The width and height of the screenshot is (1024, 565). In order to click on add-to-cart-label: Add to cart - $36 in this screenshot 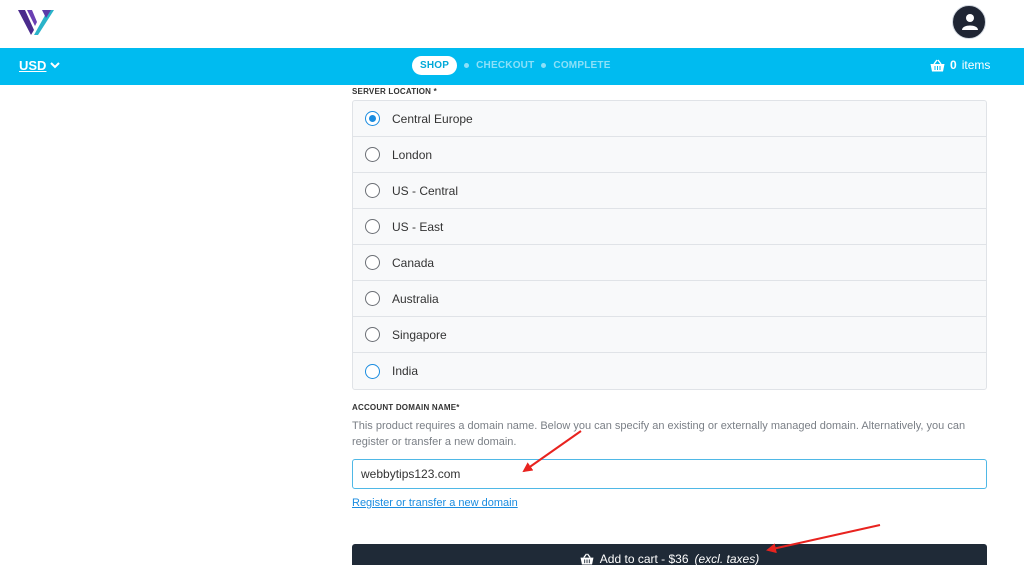, I will do `click(644, 558)`.